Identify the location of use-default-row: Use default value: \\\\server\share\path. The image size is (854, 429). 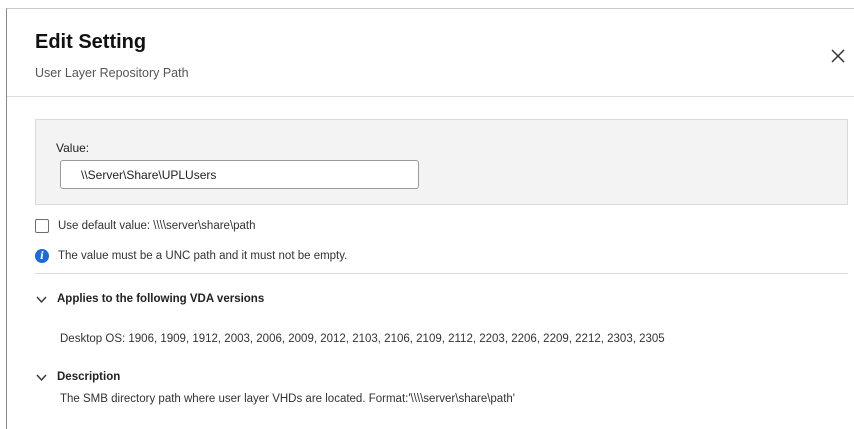
(145, 226).